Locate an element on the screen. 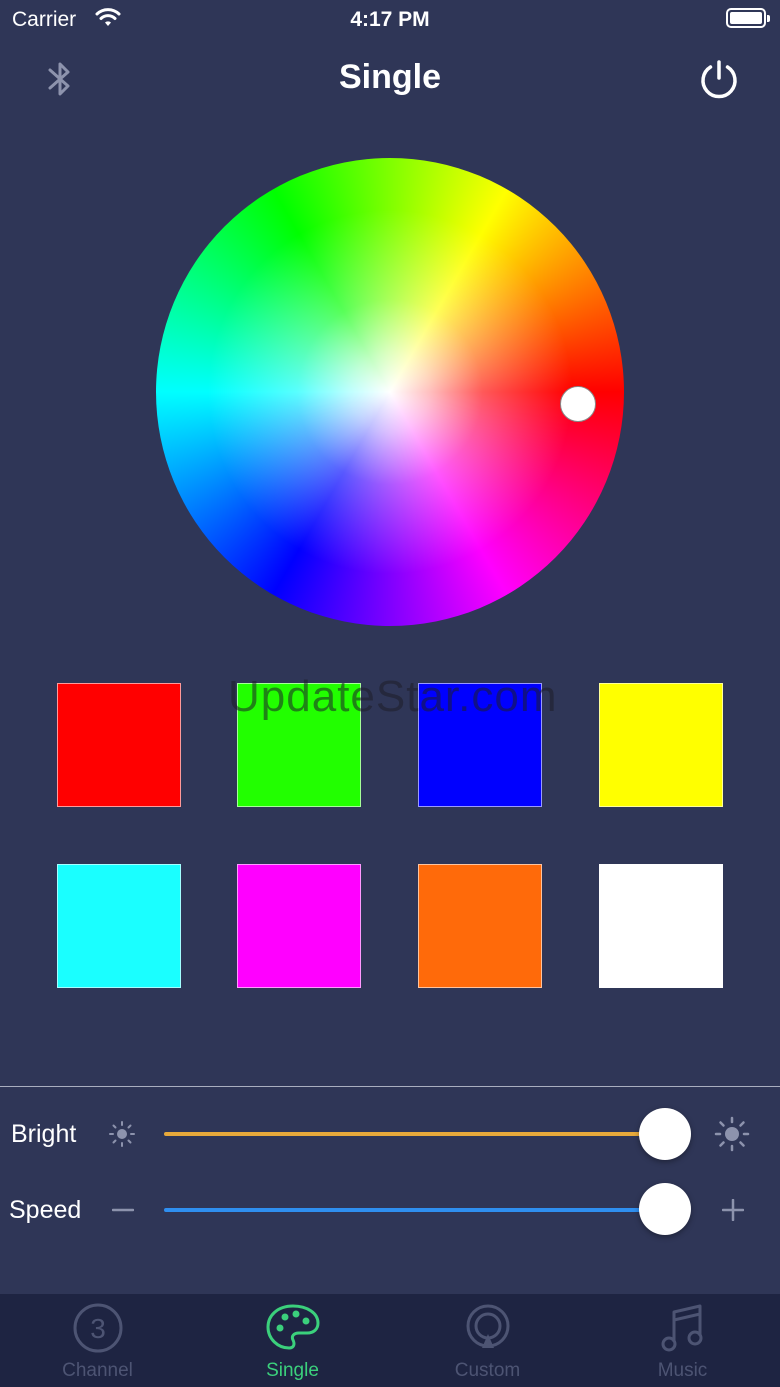  clock: 4:17 PM is located at coordinates (390, 19).